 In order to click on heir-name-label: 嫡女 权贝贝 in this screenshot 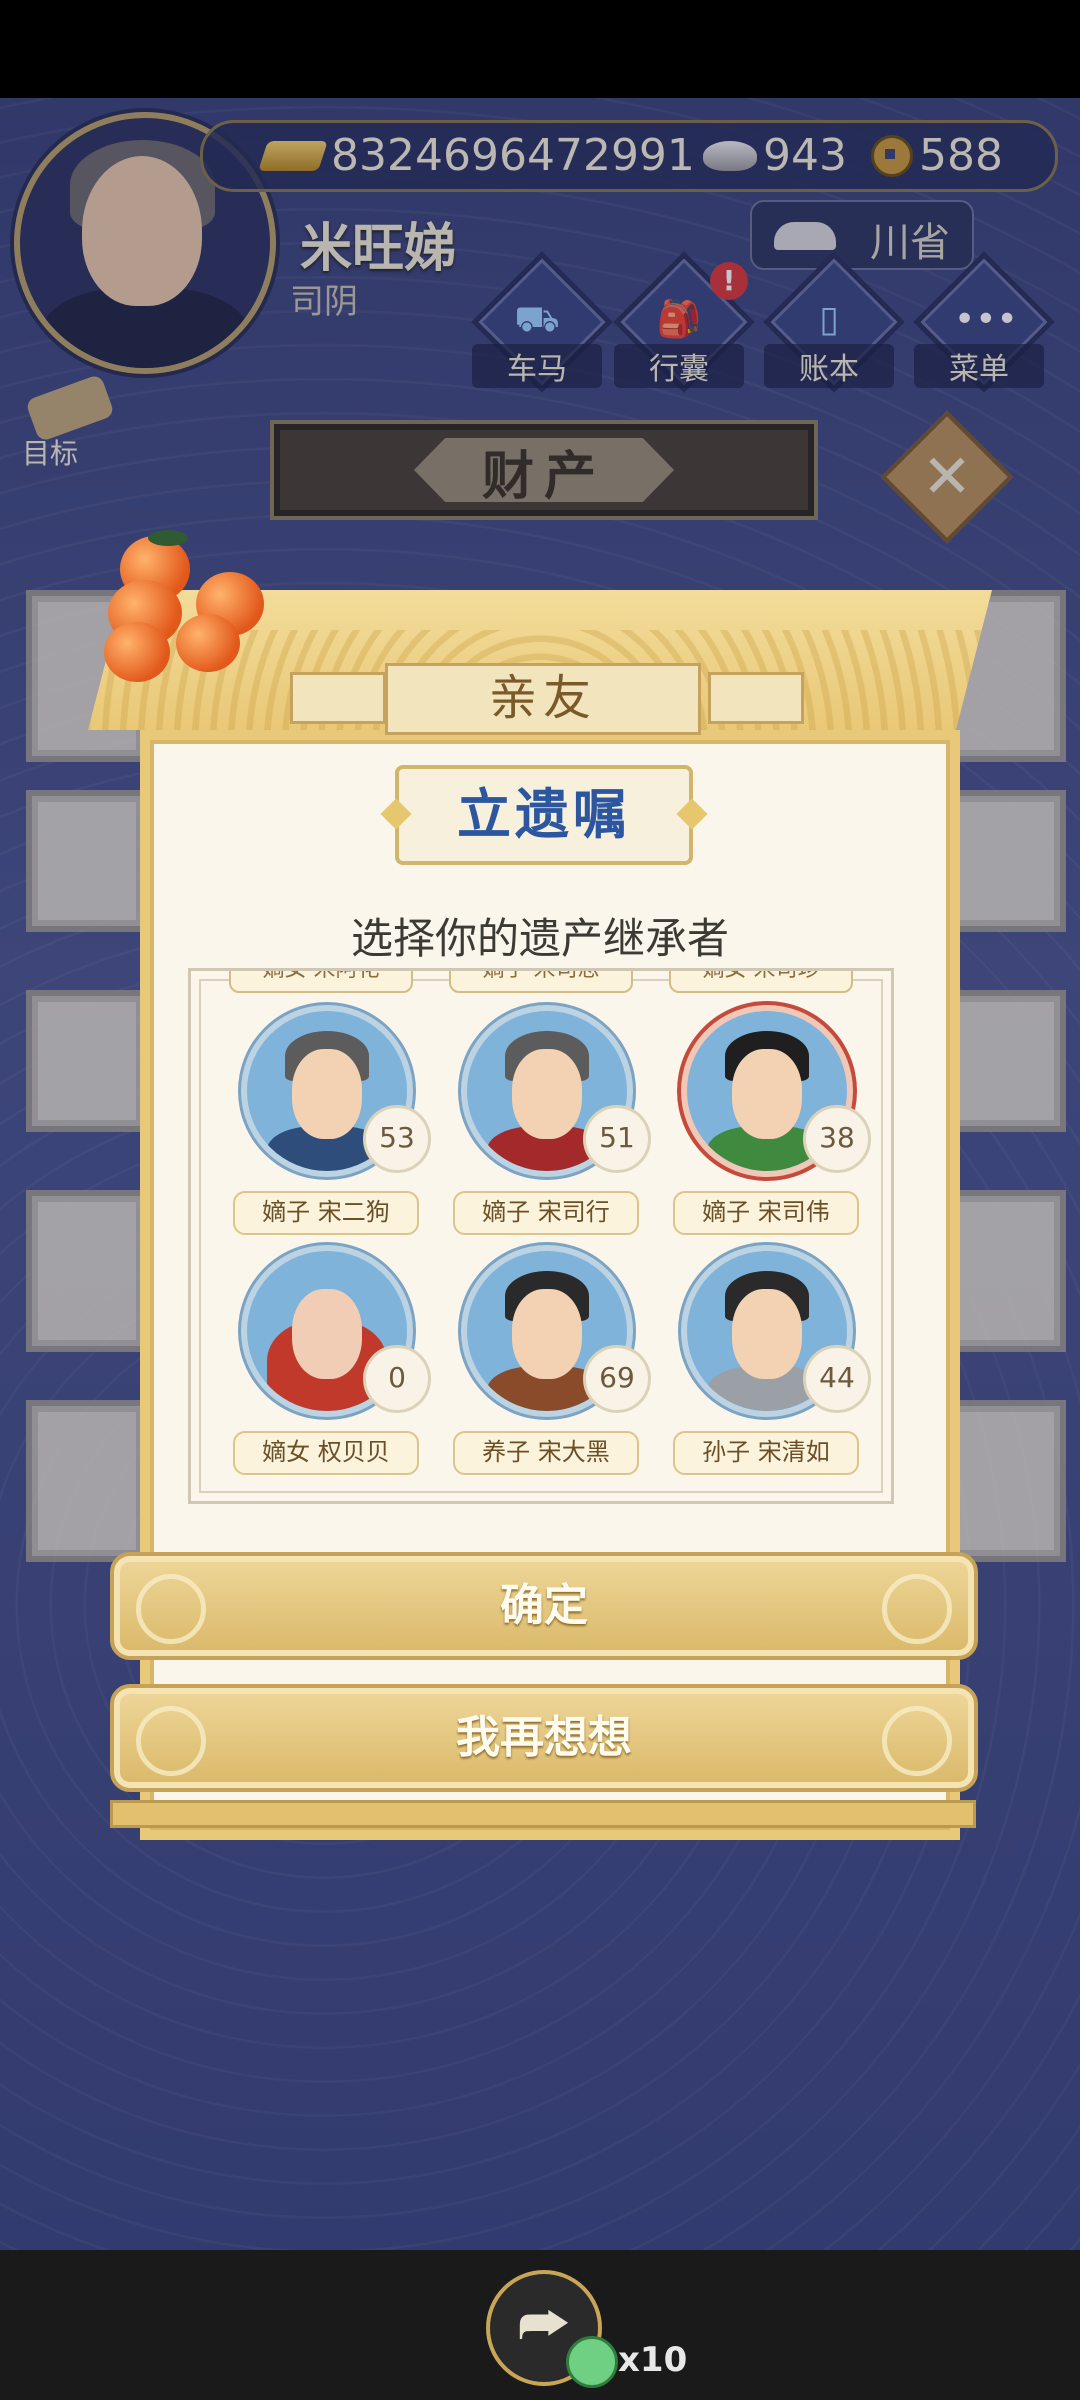, I will do `click(326, 1453)`.